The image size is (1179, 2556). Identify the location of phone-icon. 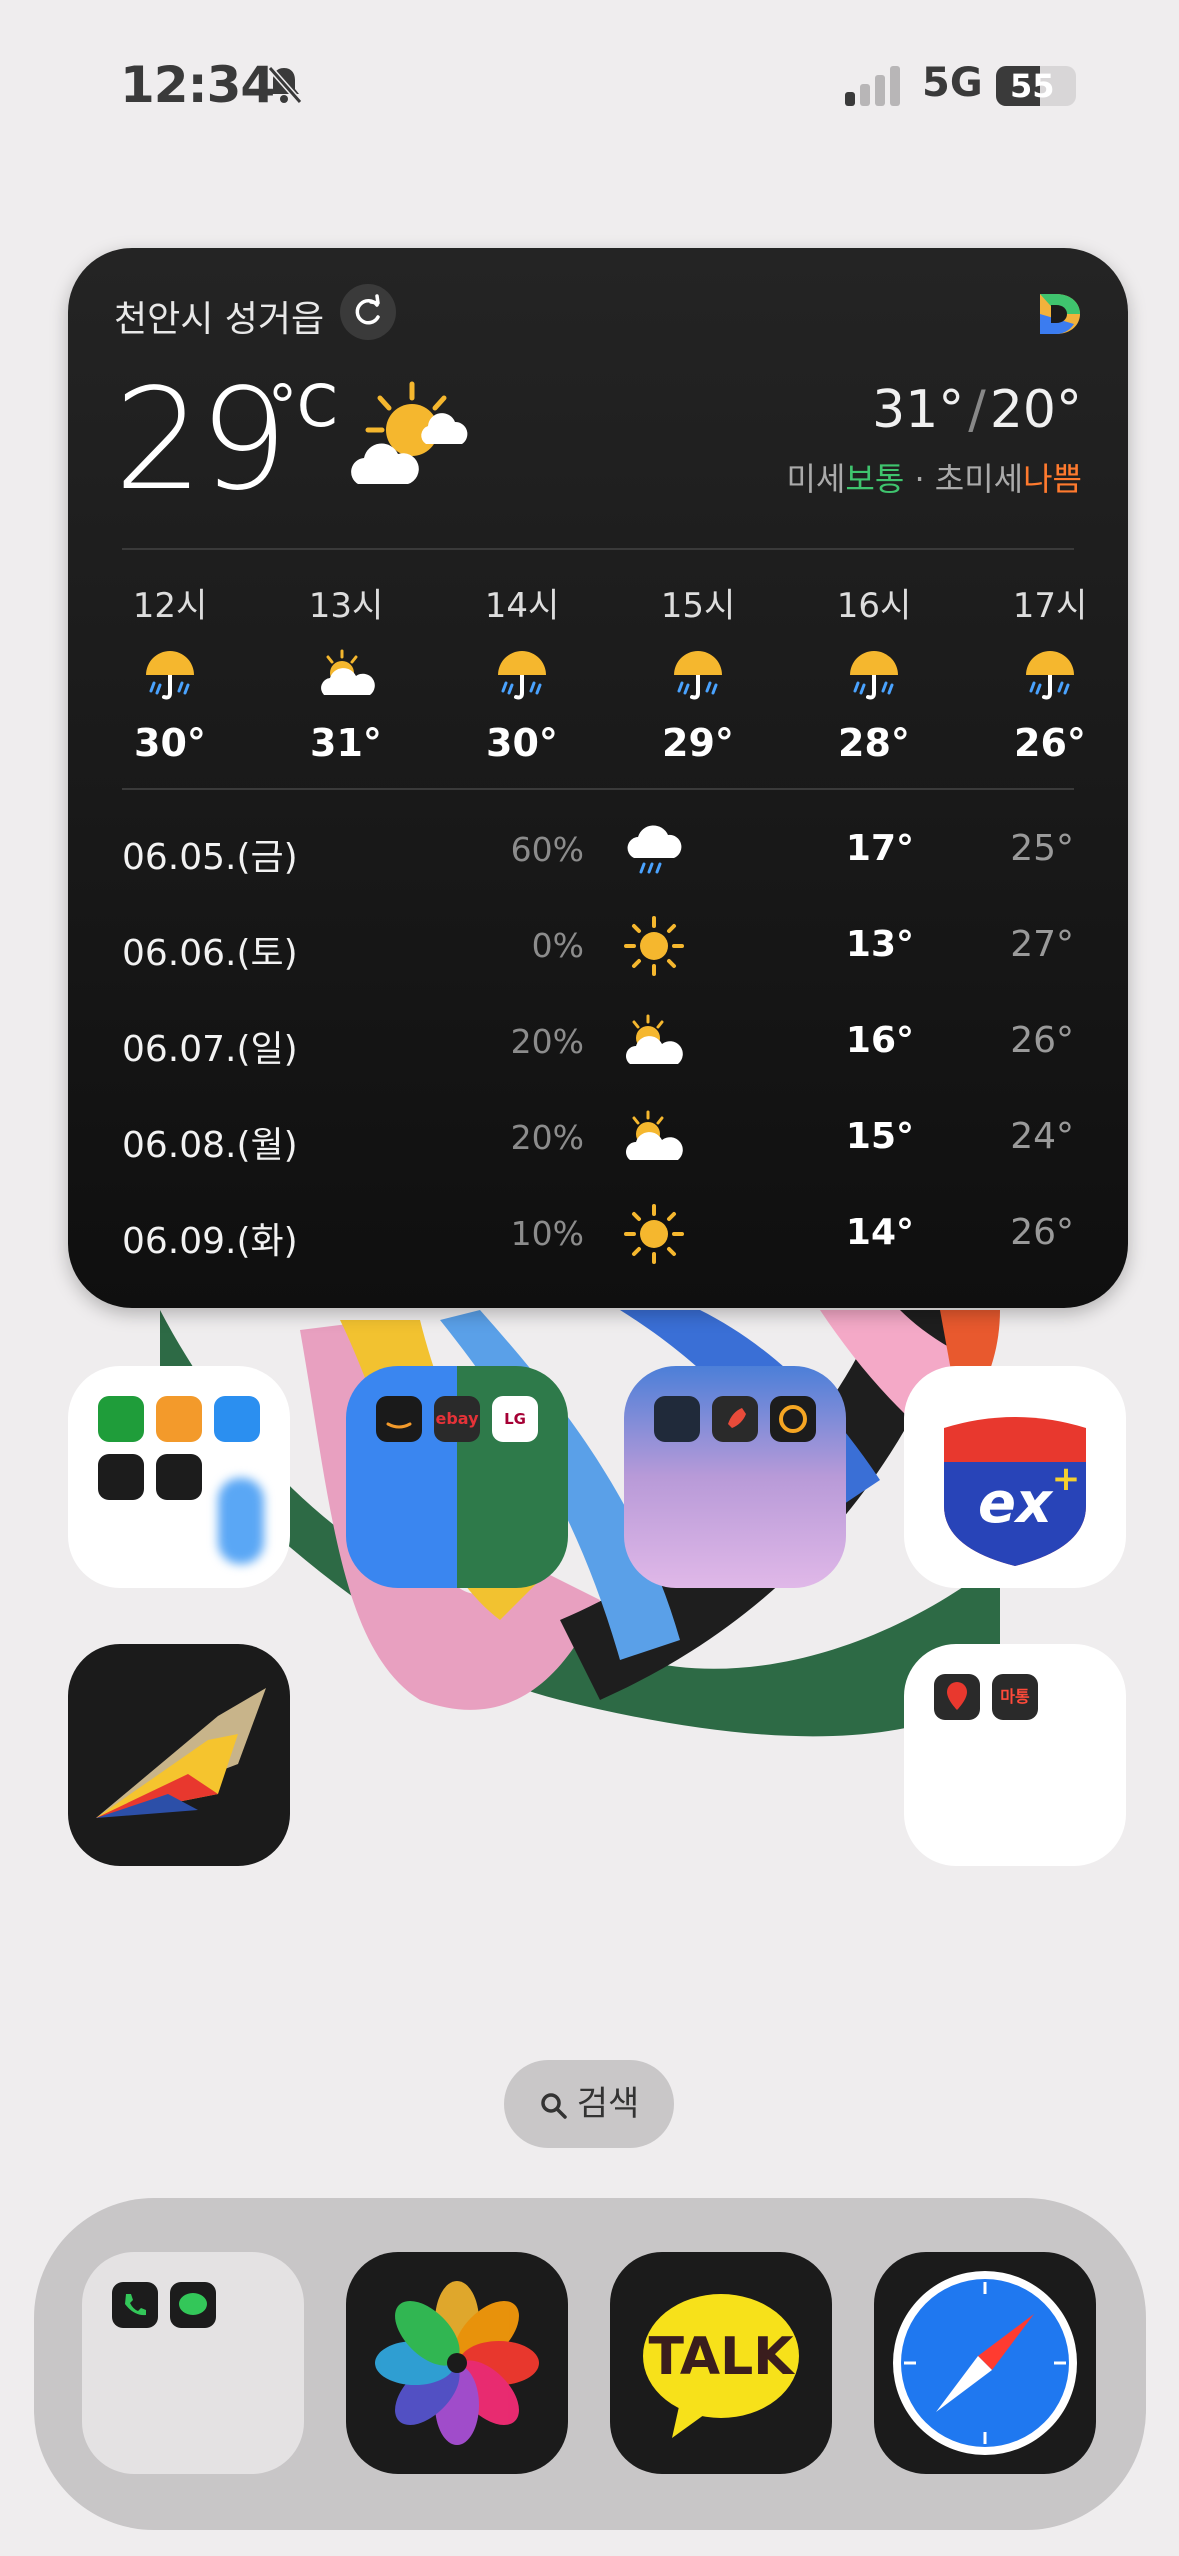
(135, 2305).